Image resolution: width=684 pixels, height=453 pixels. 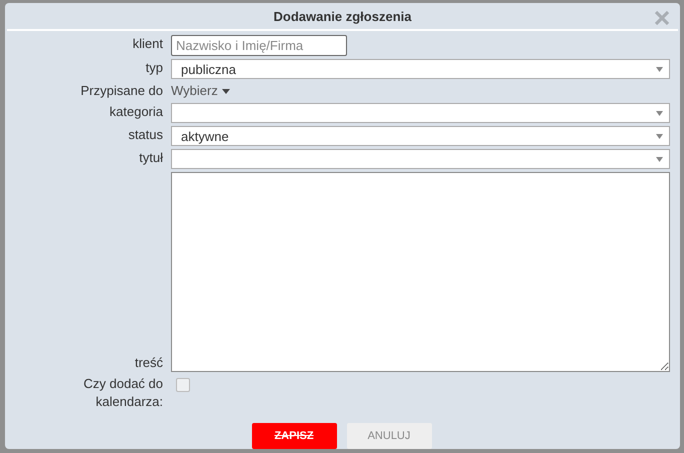 I want to click on select-field: aktywne, so click(x=420, y=136).